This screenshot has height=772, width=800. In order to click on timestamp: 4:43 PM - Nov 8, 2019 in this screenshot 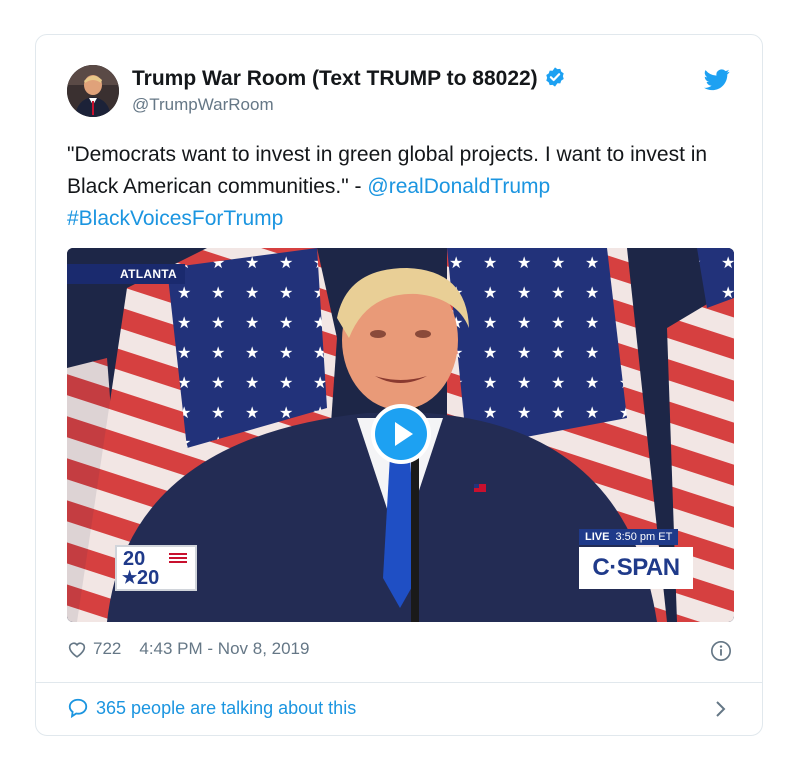, I will do `click(224, 649)`.